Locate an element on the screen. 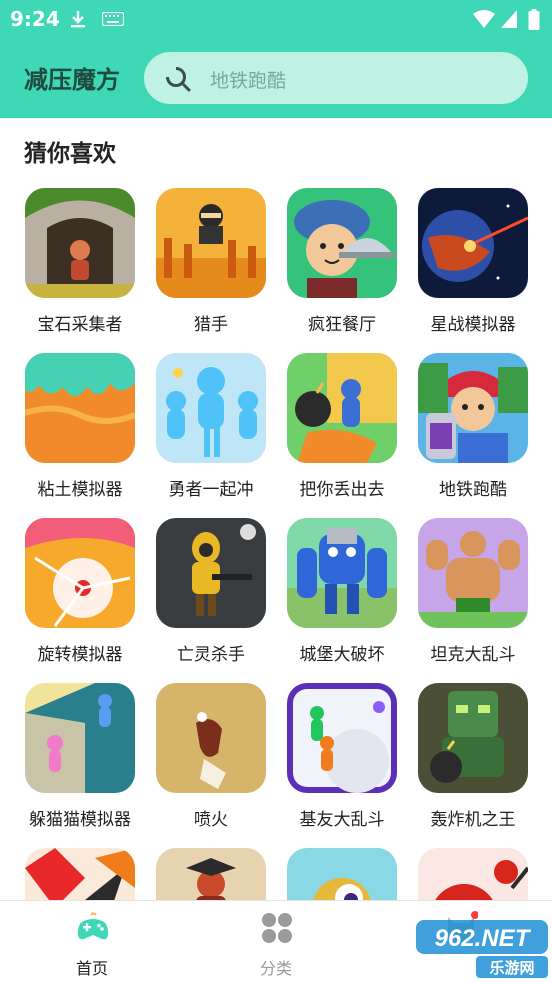 This screenshot has height=984, width=552. status-bar: 9:24 is located at coordinates (276, 19).